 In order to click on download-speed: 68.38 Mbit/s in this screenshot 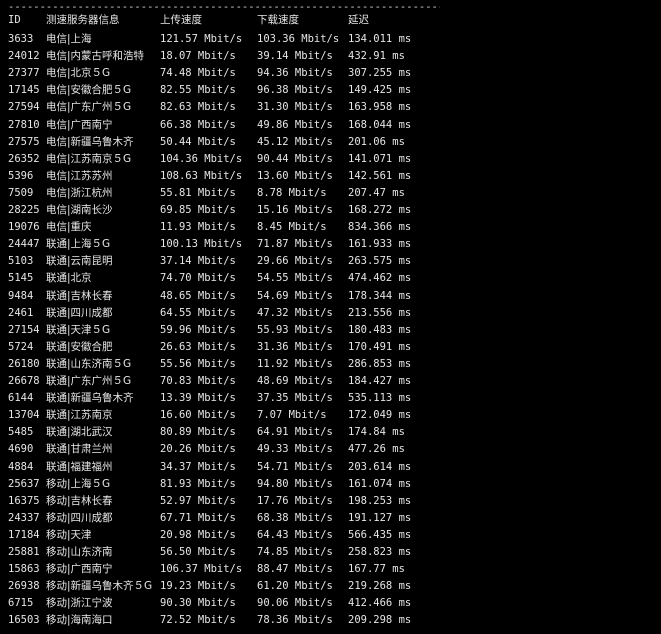, I will do `click(295, 517)`.